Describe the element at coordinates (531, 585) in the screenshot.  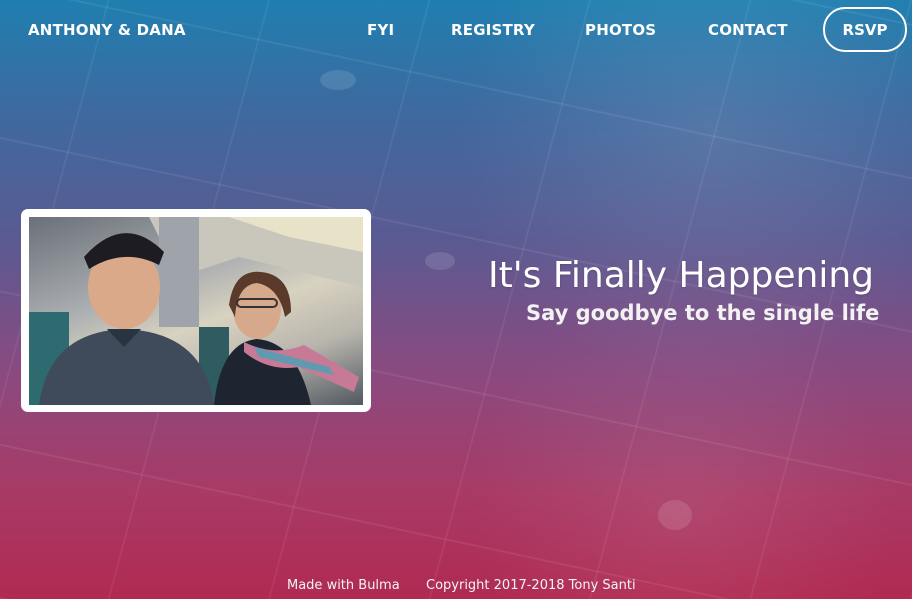
I see `footer-copyright: Copyright 2017-2018 Tony Santi` at that location.